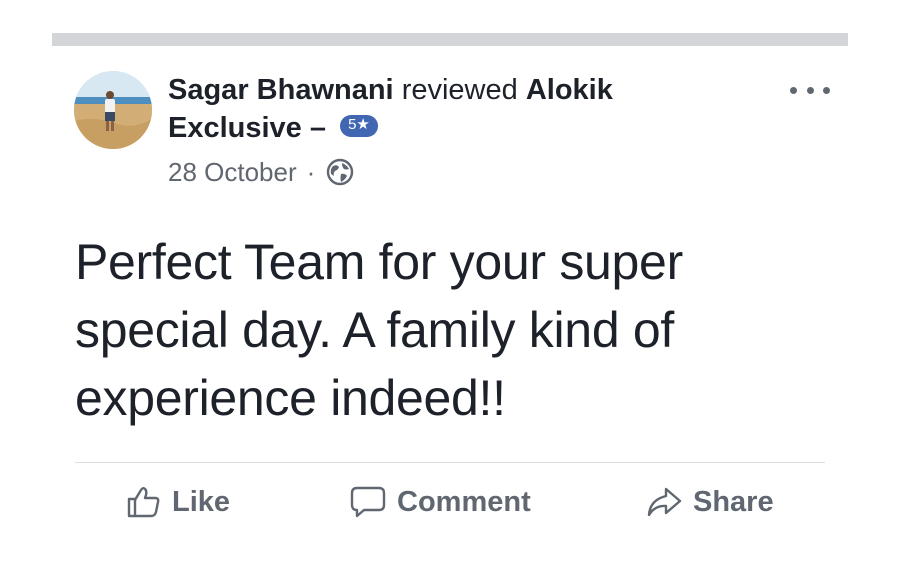  Describe the element at coordinates (664, 502) in the screenshot. I see `share-arrow-icon` at that location.